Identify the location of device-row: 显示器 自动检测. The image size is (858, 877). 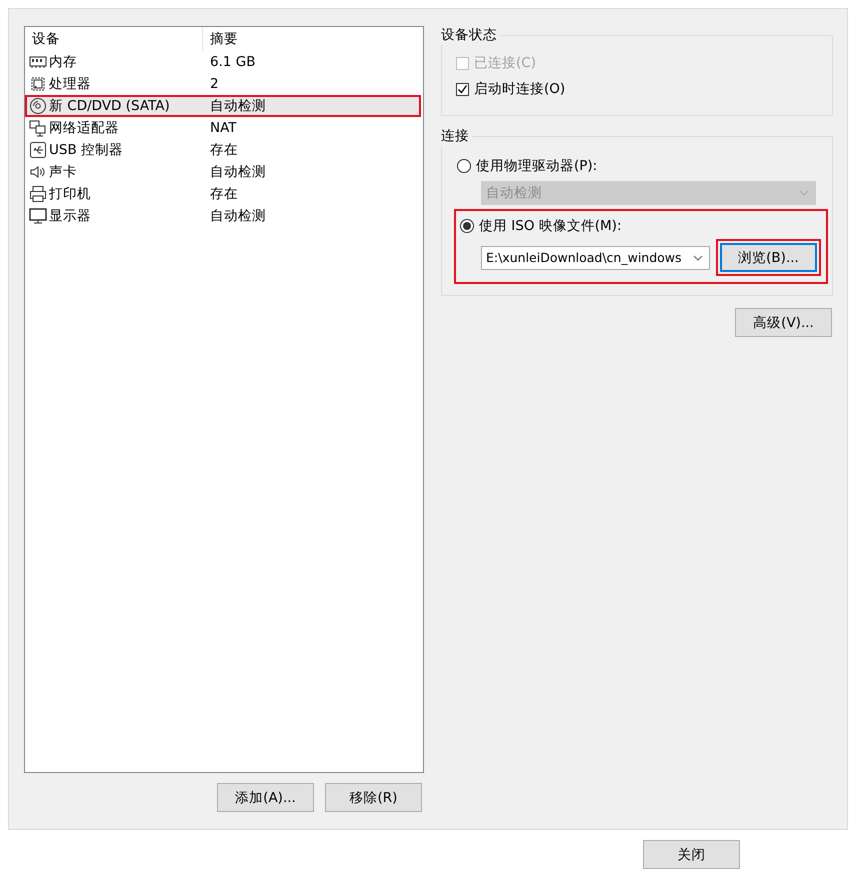
(223, 216).